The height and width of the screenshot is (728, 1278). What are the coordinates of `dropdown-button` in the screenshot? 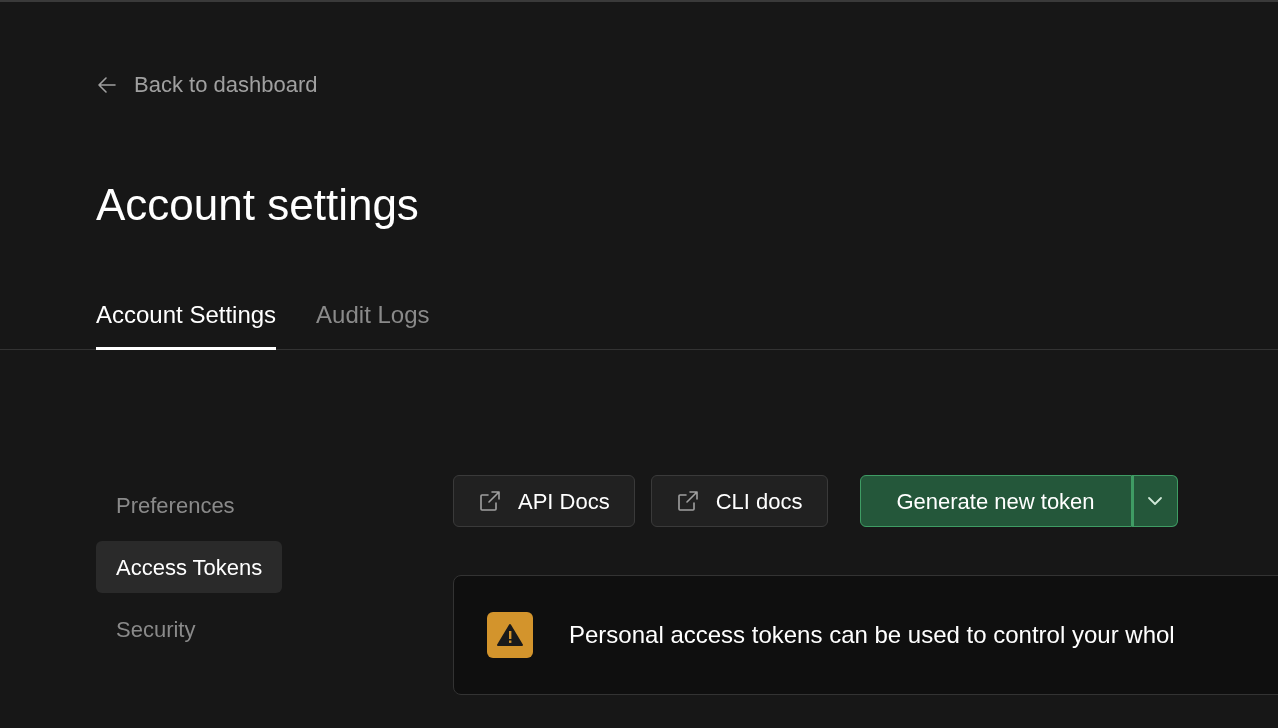 It's located at (1154, 501).